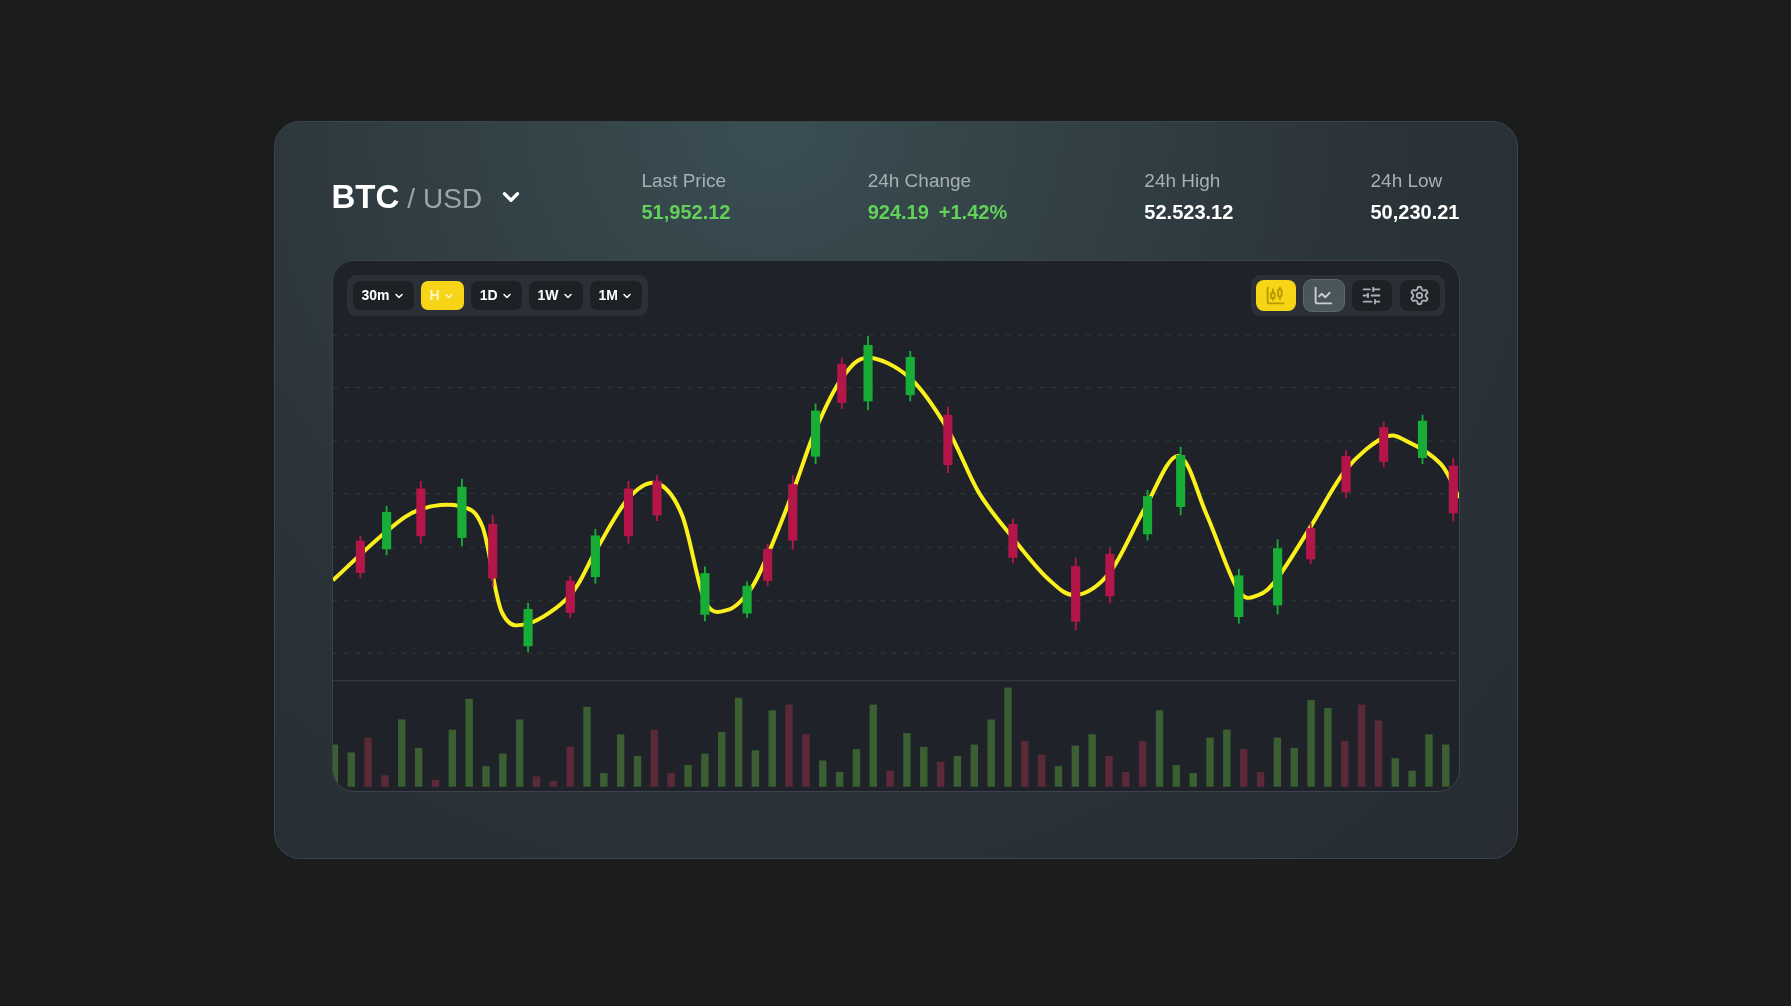 Image resolution: width=1791 pixels, height=1006 pixels. Describe the element at coordinates (920, 180) in the screenshot. I see `stat-label: 24h Change` at that location.